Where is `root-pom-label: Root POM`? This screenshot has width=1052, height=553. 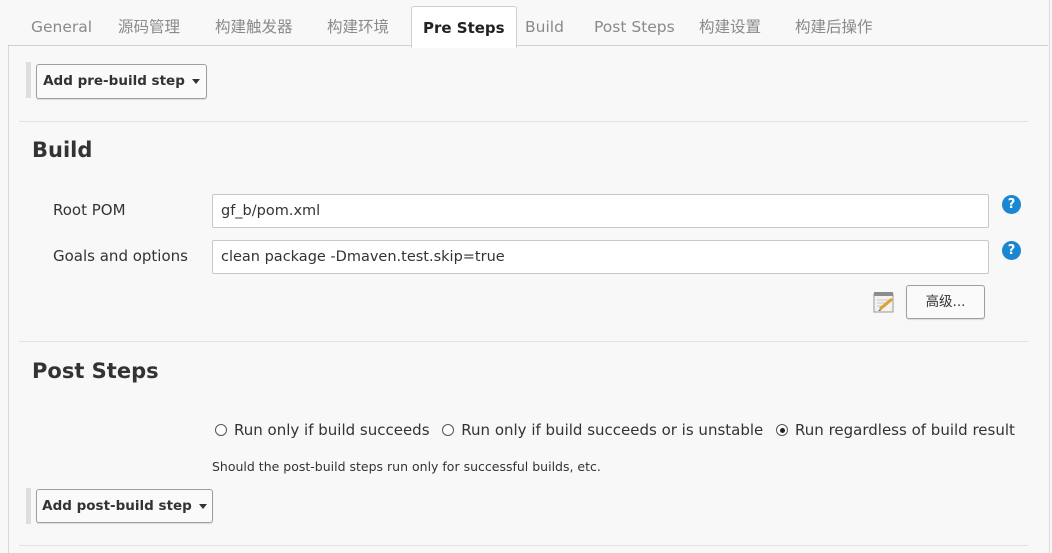 root-pom-label: Root POM is located at coordinates (89, 210).